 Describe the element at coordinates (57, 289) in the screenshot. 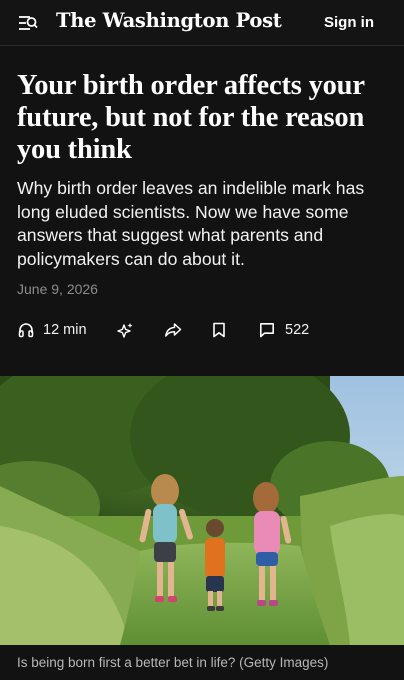

I see `article-date: June 9, 2026` at that location.